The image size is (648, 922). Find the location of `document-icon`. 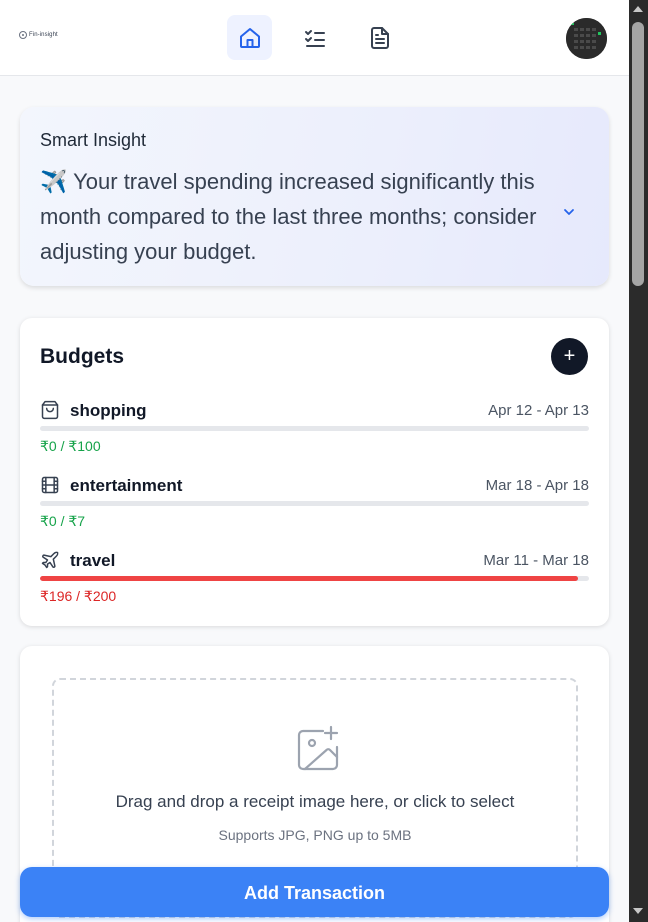

document-icon is located at coordinates (379, 37).